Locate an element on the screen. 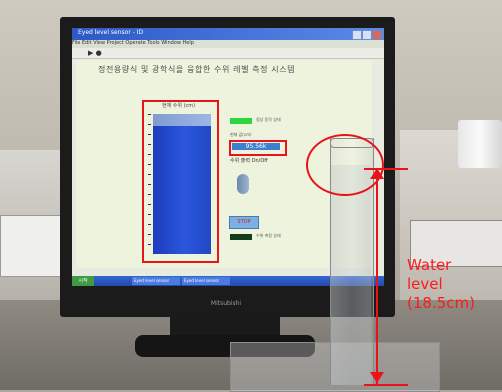 The width and height of the screenshot is (502, 392). level-bottom-line is located at coordinates (386, 385).